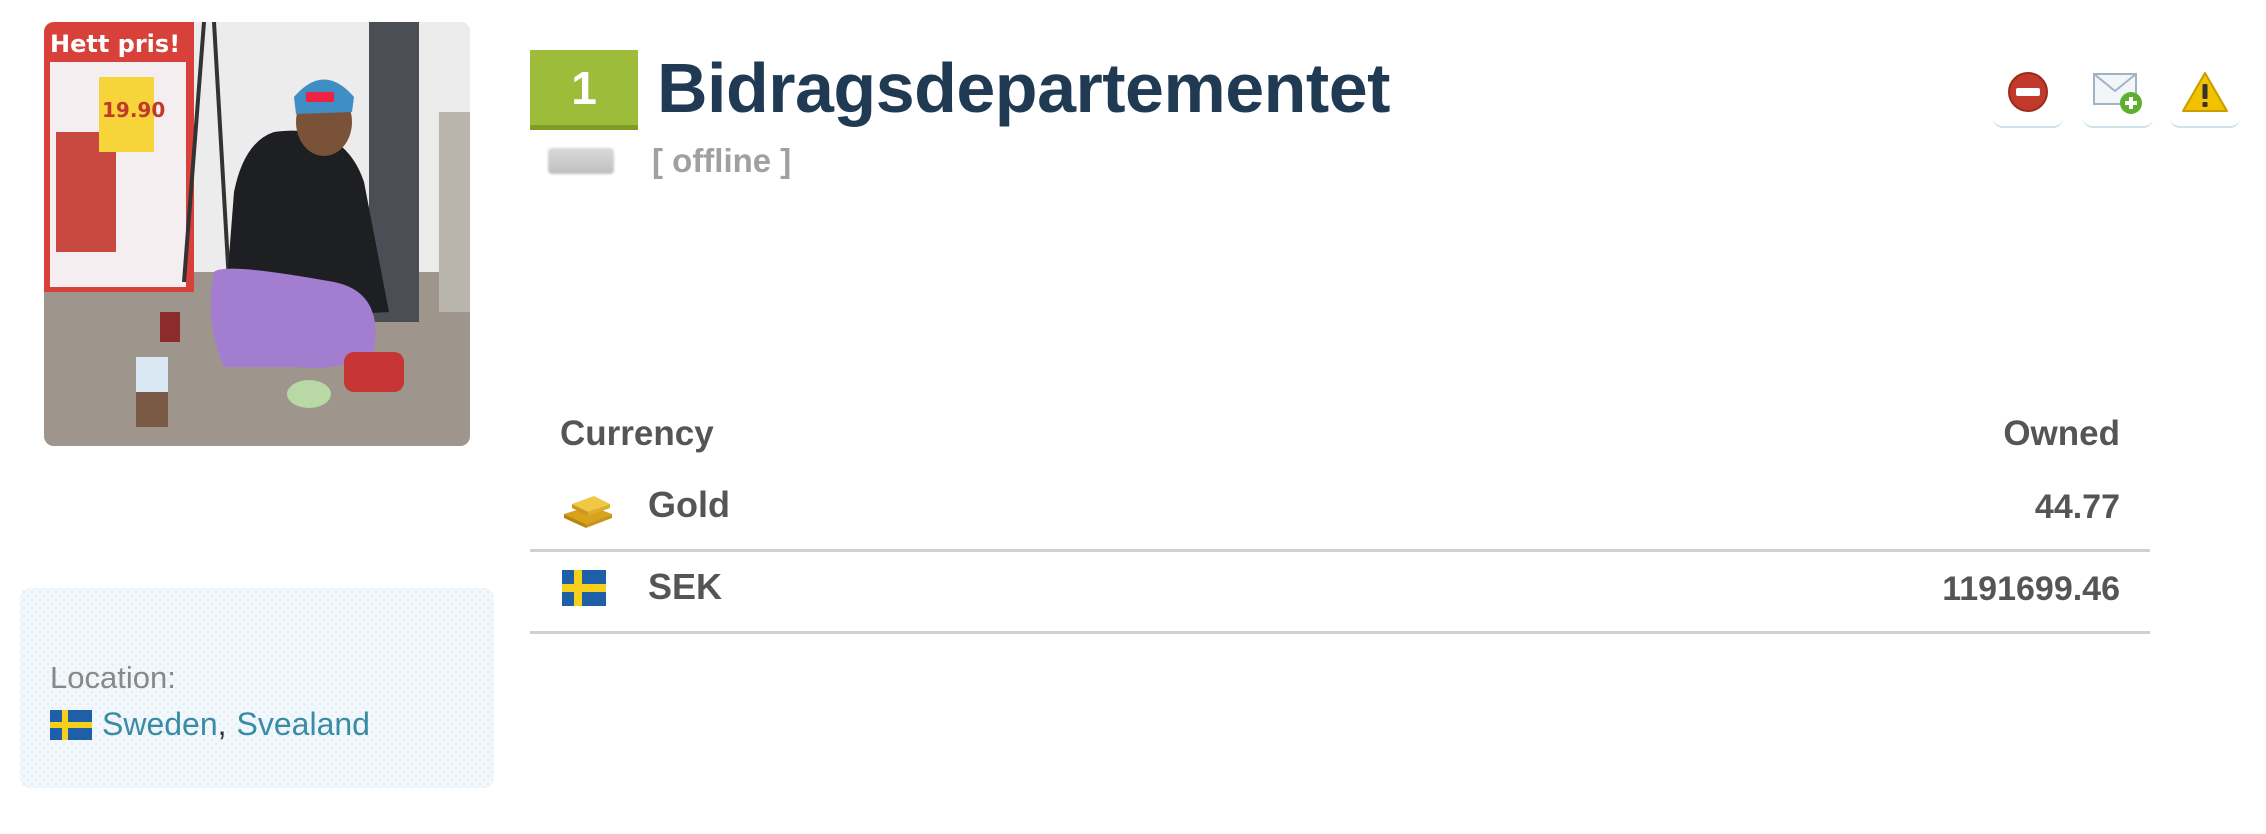  I want to click on header-owned: Owned, so click(2061, 433).